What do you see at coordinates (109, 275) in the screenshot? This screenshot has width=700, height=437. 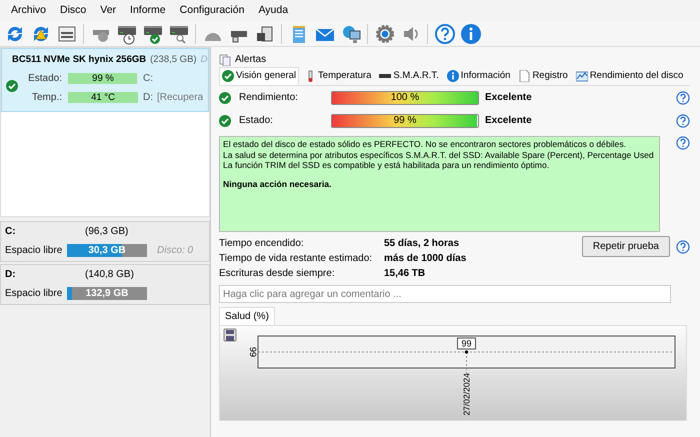 I see `partition-size: (140,8 GB)` at bounding box center [109, 275].